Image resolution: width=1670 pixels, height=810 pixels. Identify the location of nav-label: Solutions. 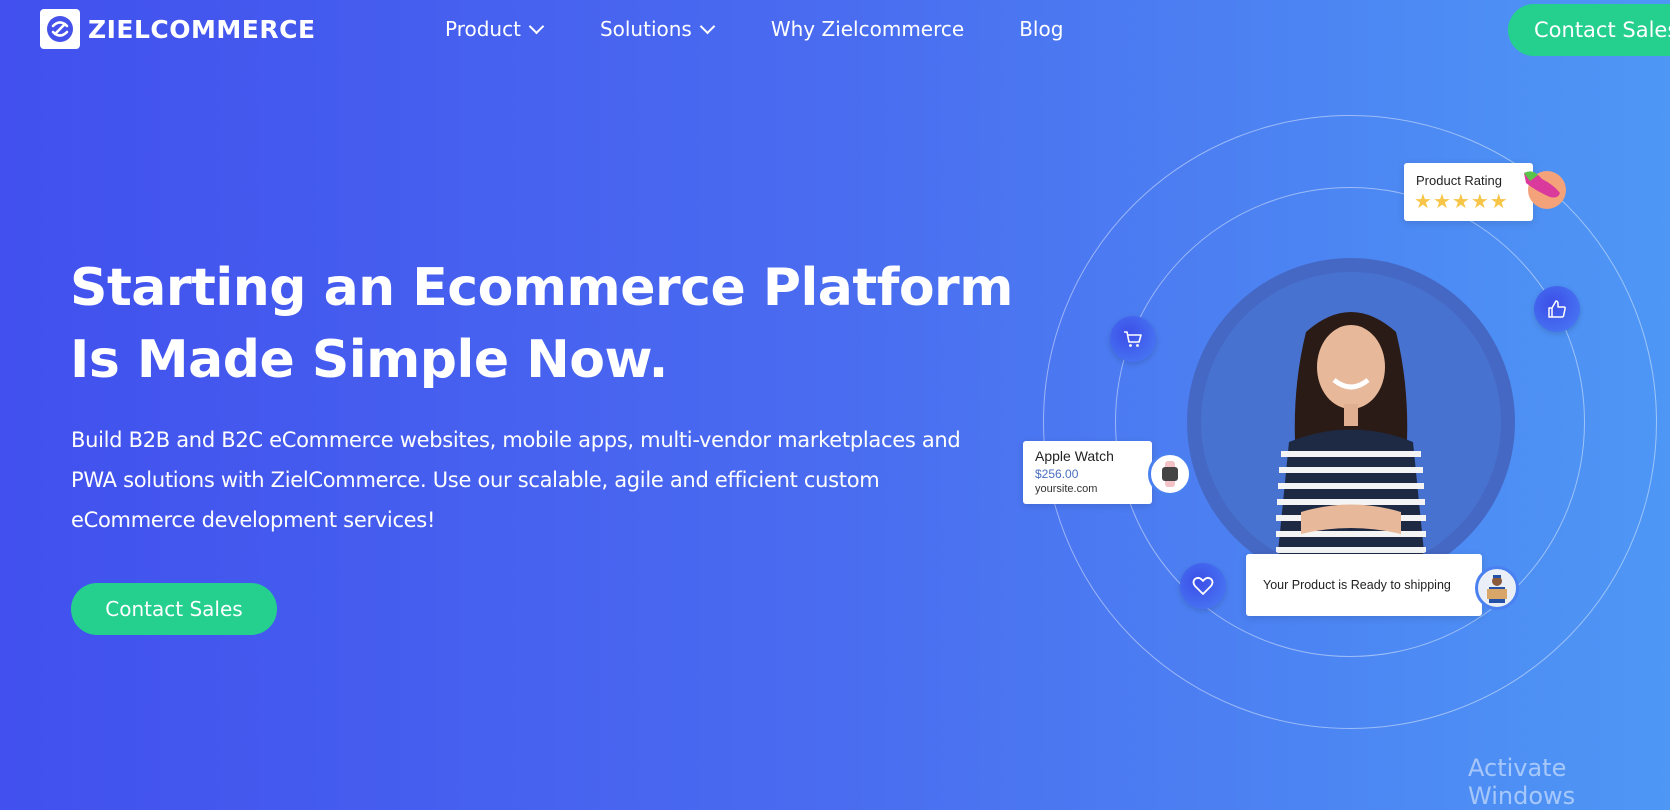
(645, 29).